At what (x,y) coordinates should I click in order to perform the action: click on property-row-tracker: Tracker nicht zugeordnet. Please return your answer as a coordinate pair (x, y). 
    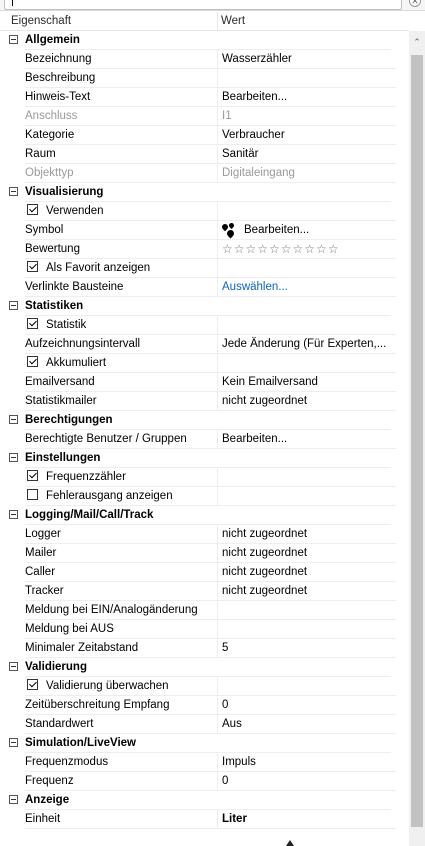
    Looking at the image, I should click on (204, 591).